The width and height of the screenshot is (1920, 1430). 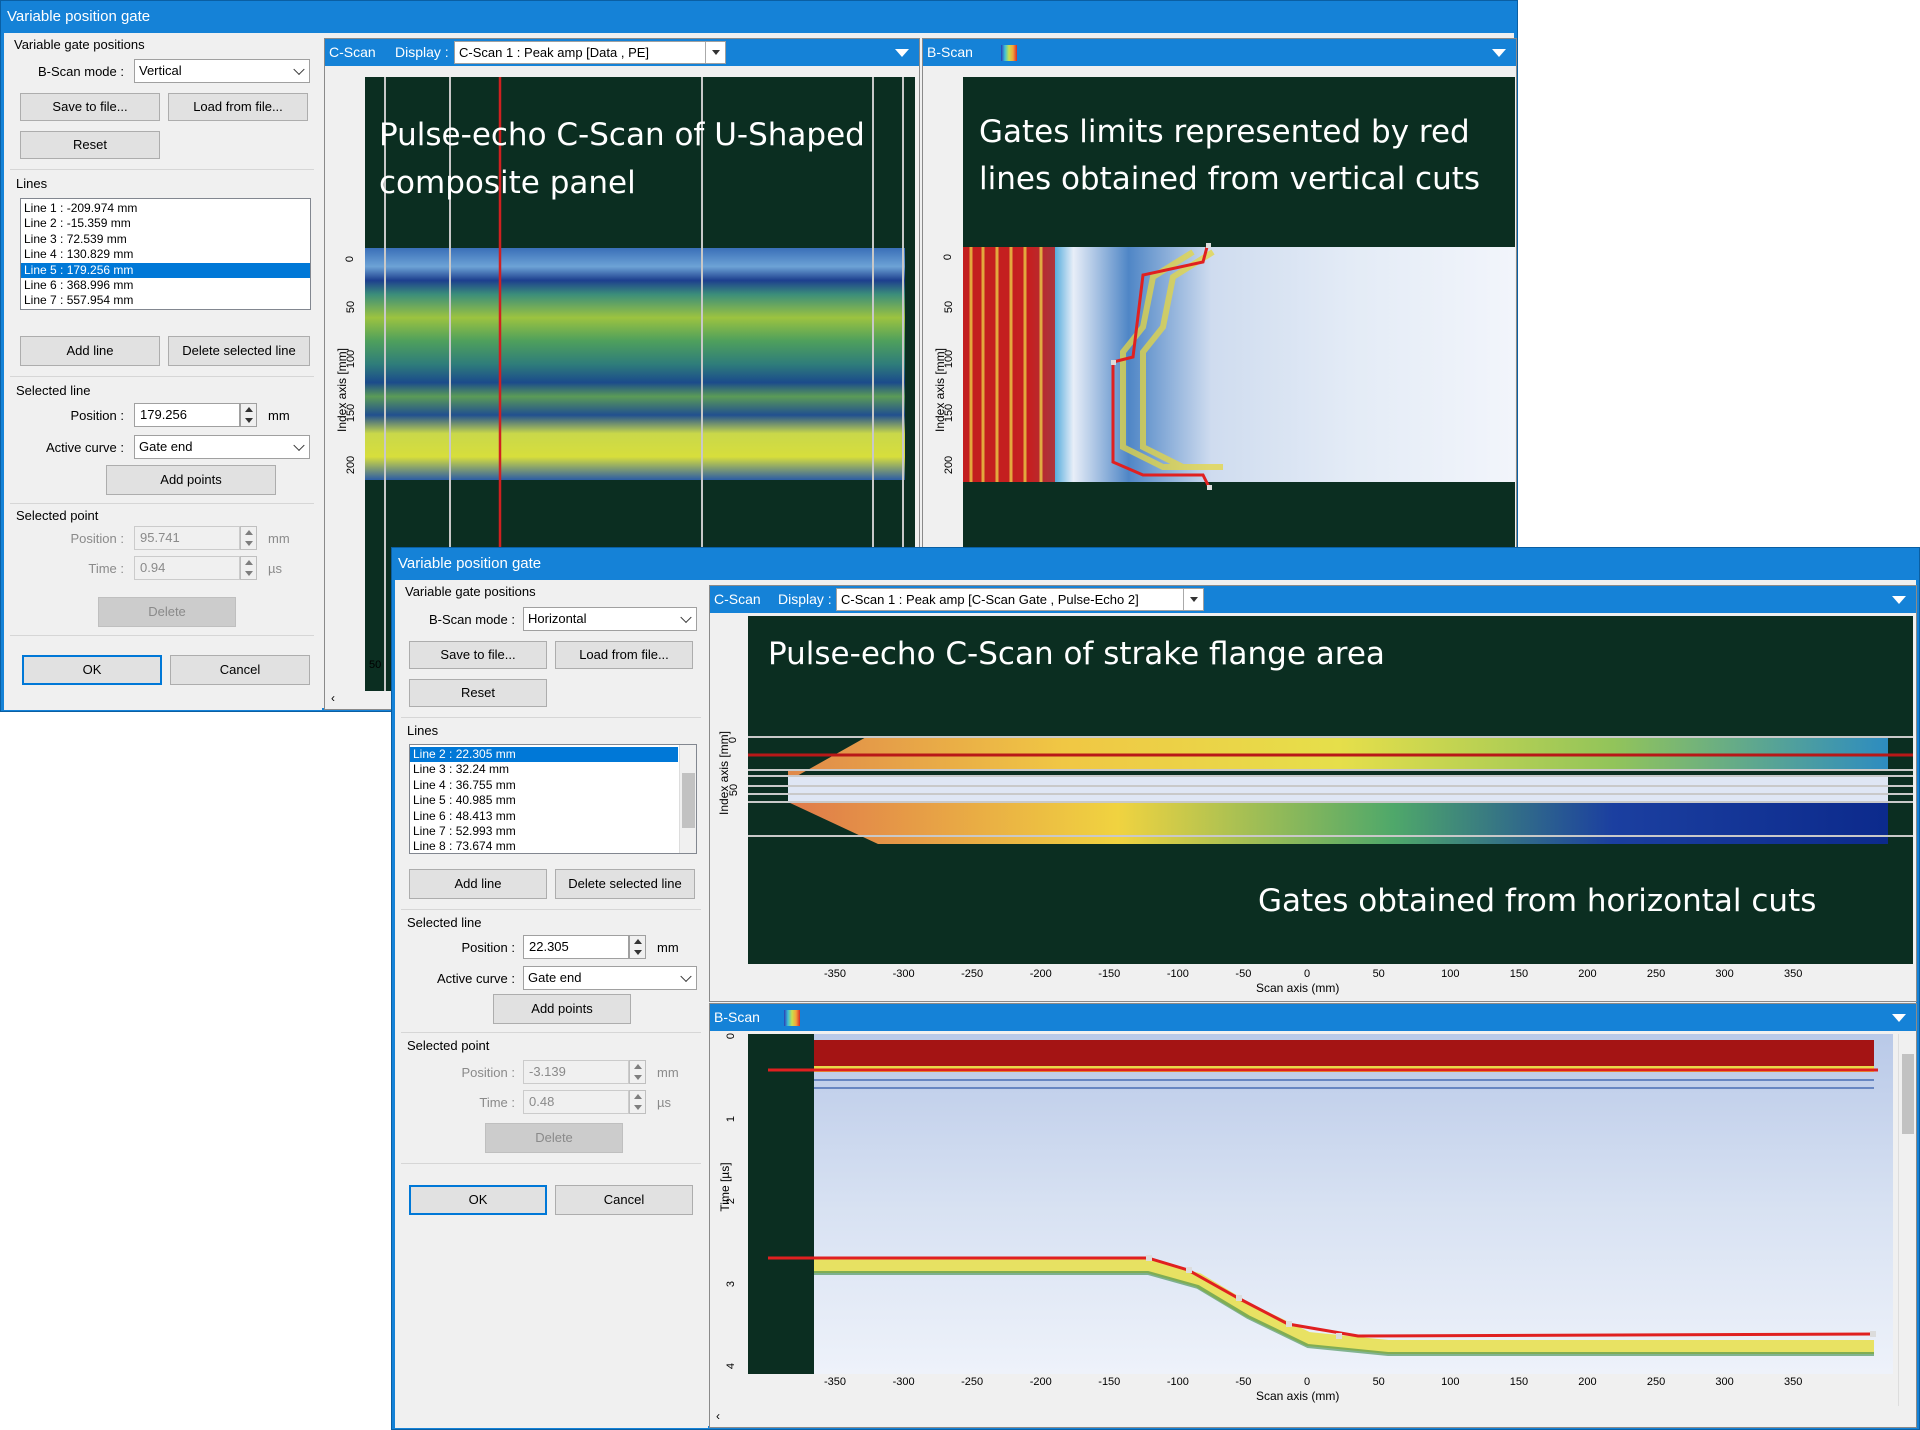 What do you see at coordinates (187, 538) in the screenshot?
I see `point-position-input: 95.741` at bounding box center [187, 538].